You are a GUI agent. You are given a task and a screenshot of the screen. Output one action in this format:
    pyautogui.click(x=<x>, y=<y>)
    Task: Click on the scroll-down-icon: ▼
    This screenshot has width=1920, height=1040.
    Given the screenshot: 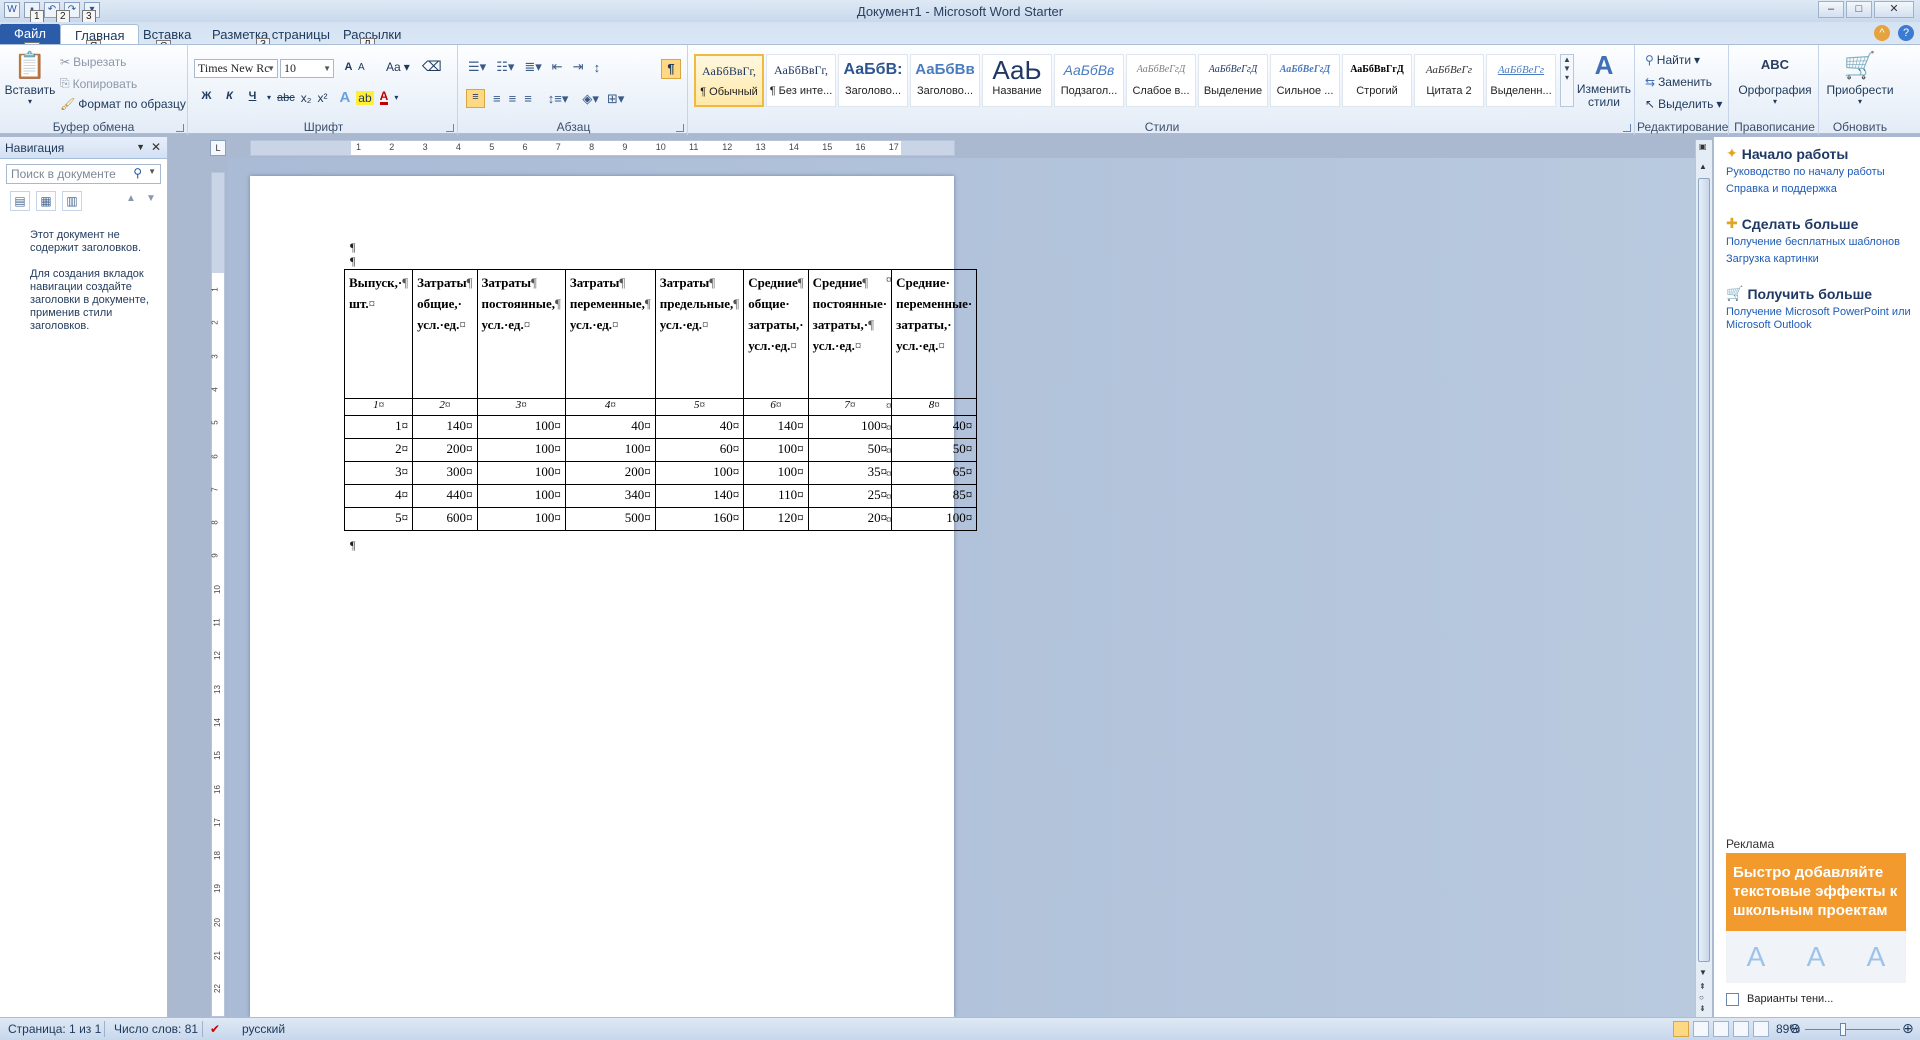 What is the action you would take?
    pyautogui.click(x=1703, y=972)
    